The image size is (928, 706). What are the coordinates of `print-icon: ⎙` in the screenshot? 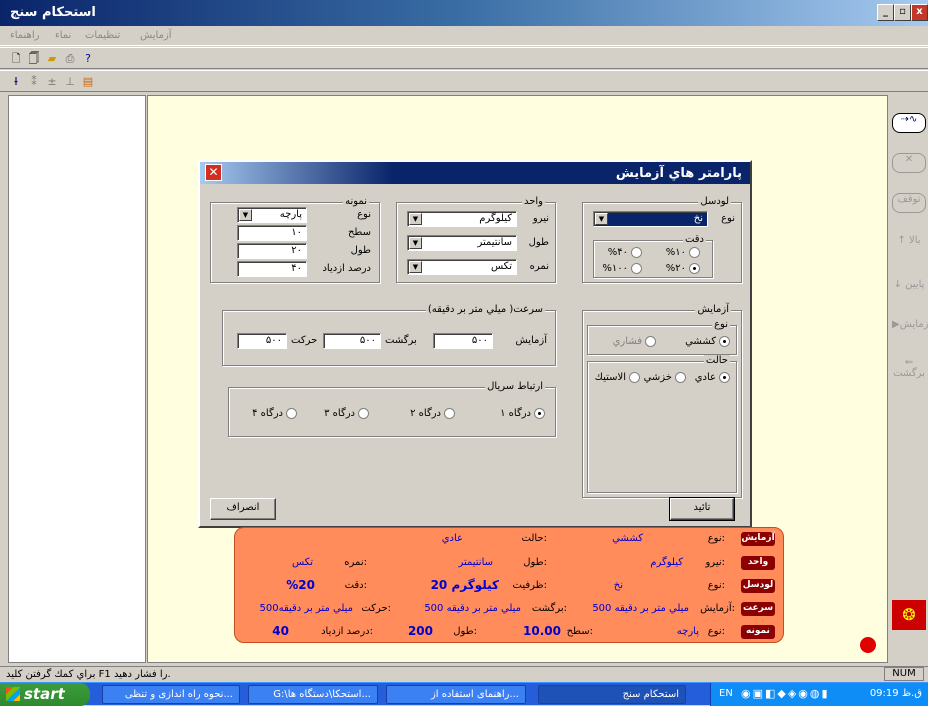 It's located at (70, 59).